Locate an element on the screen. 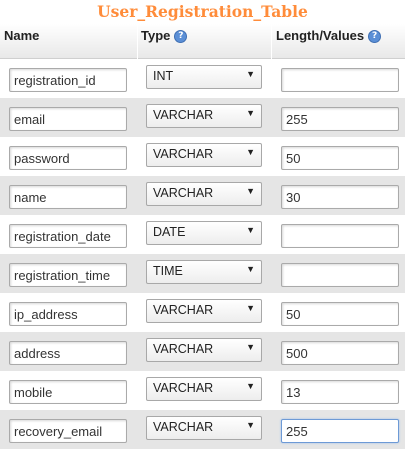 The image size is (405, 452). field-name-input: address is located at coordinates (68, 353).